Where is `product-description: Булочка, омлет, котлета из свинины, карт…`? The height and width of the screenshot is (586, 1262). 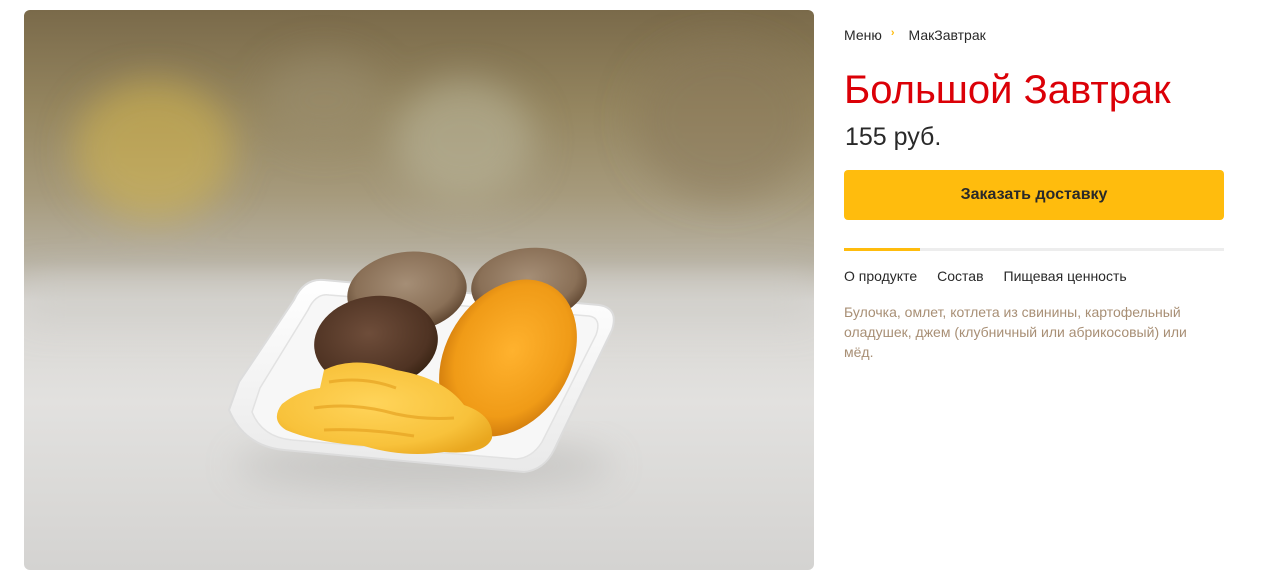 product-description: Булочка, омлет, котлета из свинины, карт… is located at coordinates (1015, 332).